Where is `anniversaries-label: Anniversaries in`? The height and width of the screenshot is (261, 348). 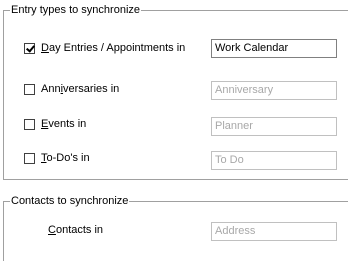 anniversaries-label: Anniversaries in is located at coordinates (80, 89).